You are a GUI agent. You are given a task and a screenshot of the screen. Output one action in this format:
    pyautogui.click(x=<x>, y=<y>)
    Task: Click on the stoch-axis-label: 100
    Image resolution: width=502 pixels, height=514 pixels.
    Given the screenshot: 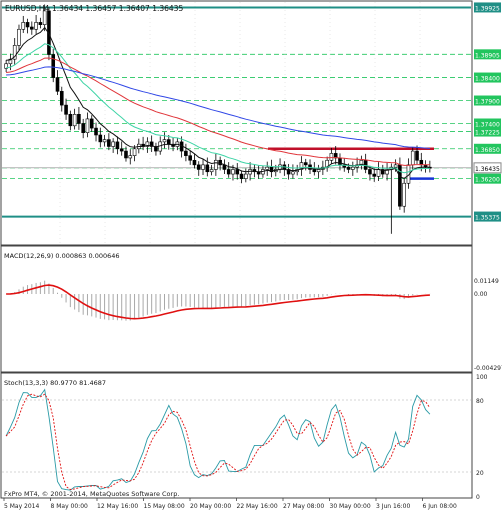 What is the action you would take?
    pyautogui.click(x=482, y=377)
    